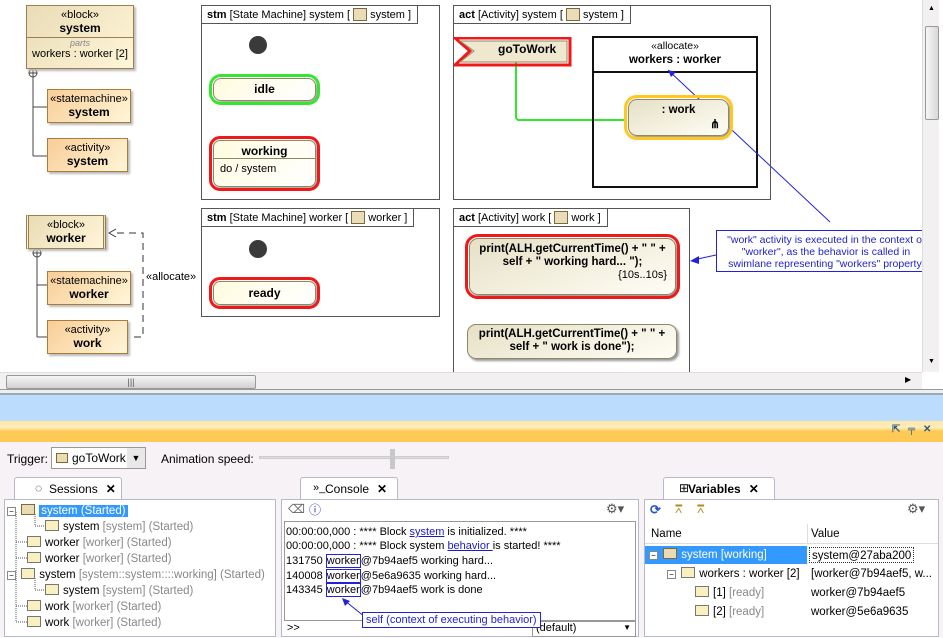 The width and height of the screenshot is (943, 638). Describe the element at coordinates (896, 429) in the screenshot. I see `float-icon: ⇱` at that location.